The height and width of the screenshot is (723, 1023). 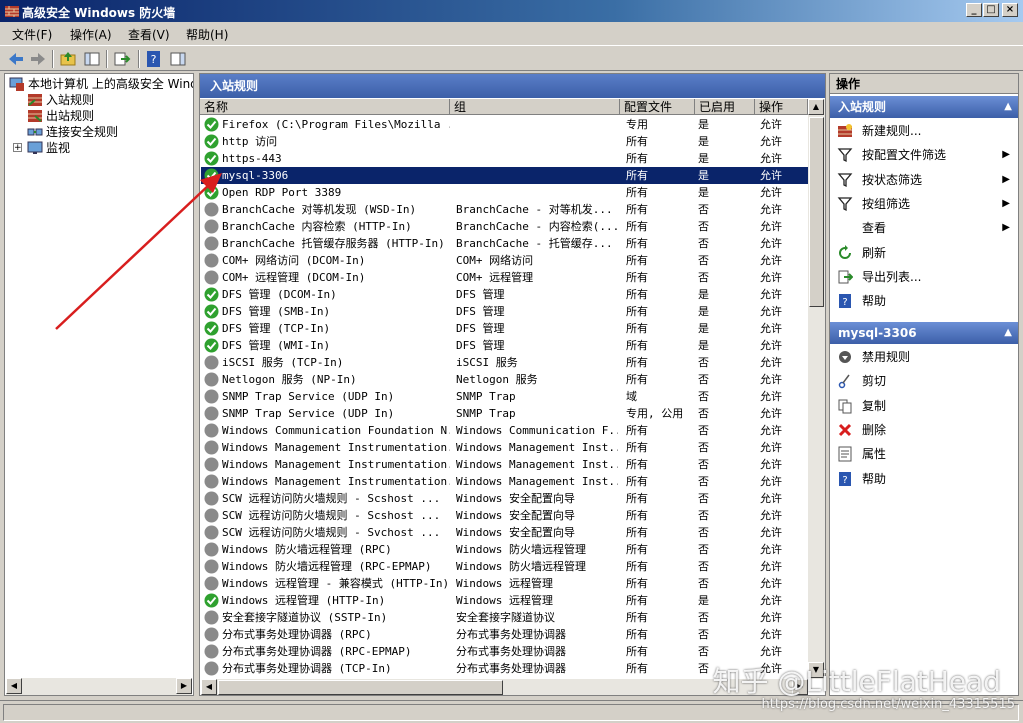 What do you see at coordinates (207, 34) in the screenshot?
I see `menu-help: 帮助(H)` at bounding box center [207, 34].